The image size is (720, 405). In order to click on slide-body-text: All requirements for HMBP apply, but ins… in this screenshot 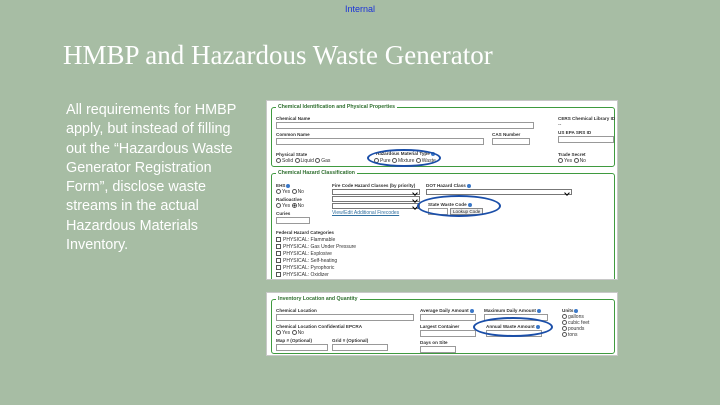, I will do `click(151, 178)`.